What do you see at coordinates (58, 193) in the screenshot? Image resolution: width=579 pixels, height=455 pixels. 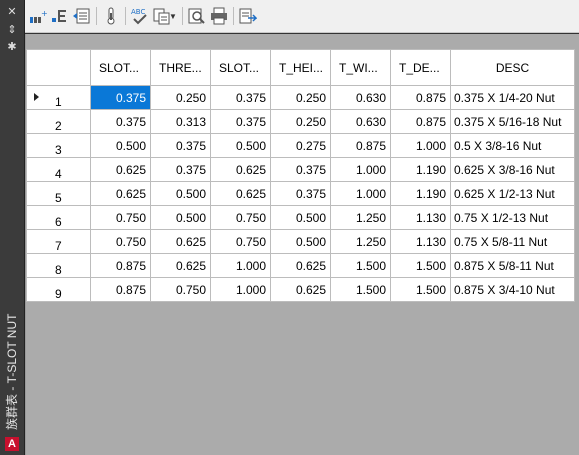 I see `row-header: 5` at bounding box center [58, 193].